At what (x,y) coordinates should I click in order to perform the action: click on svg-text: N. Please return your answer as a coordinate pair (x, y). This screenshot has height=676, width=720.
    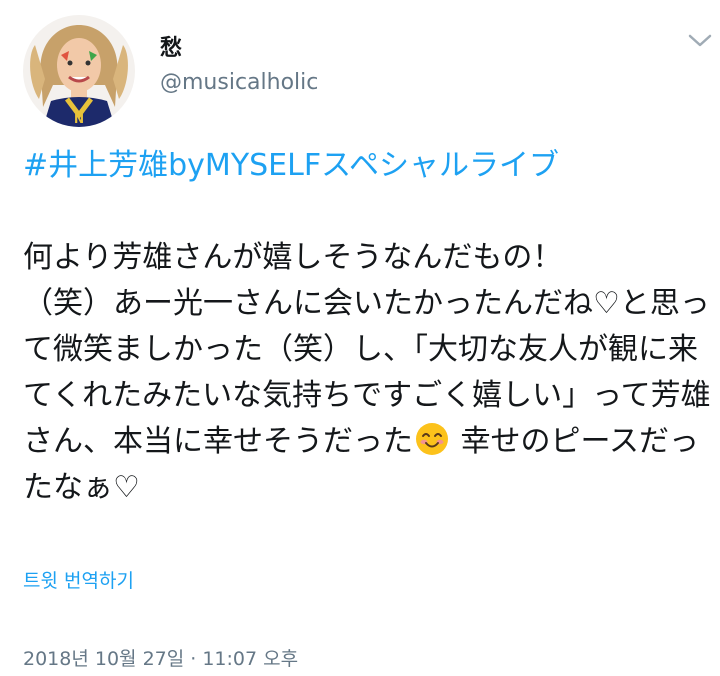
    Looking at the image, I should click on (79, 119).